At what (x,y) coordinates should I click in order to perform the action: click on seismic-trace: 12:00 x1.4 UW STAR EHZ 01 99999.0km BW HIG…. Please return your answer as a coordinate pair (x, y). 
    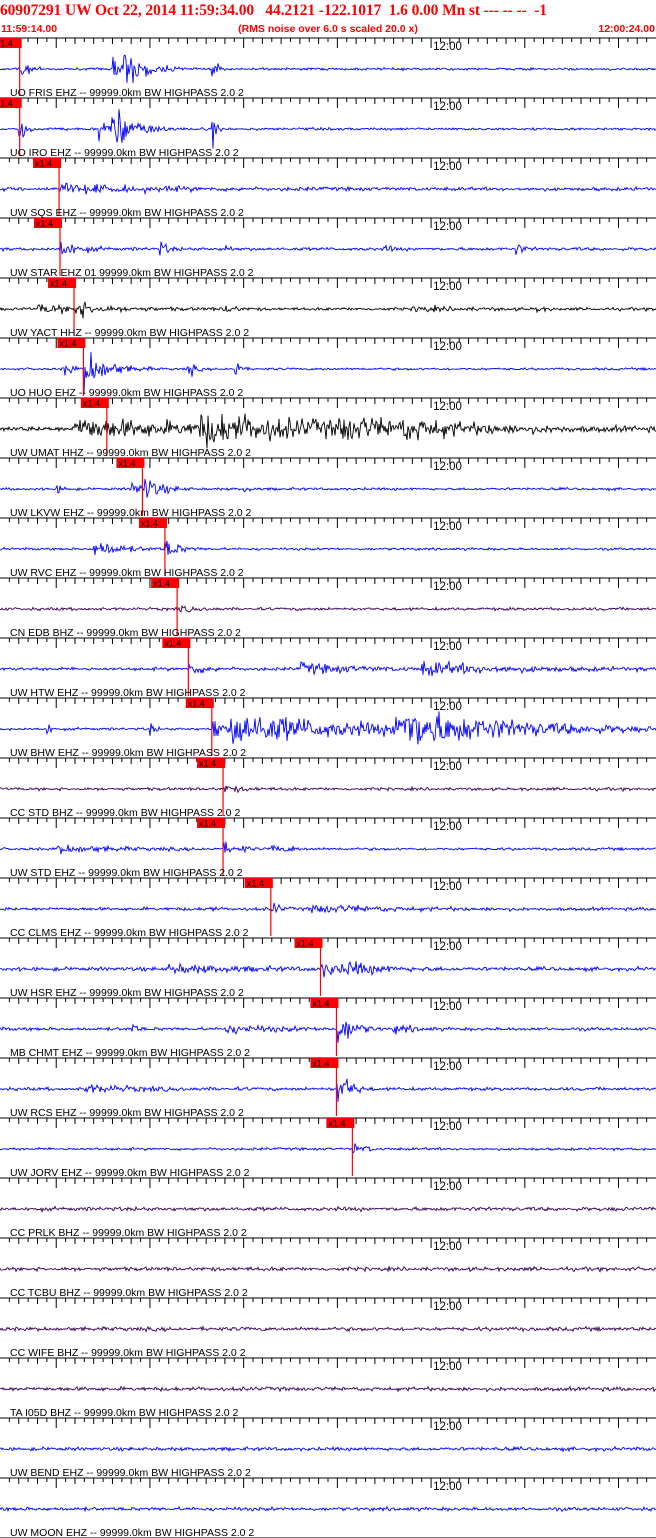
    Looking at the image, I should click on (328, 248).